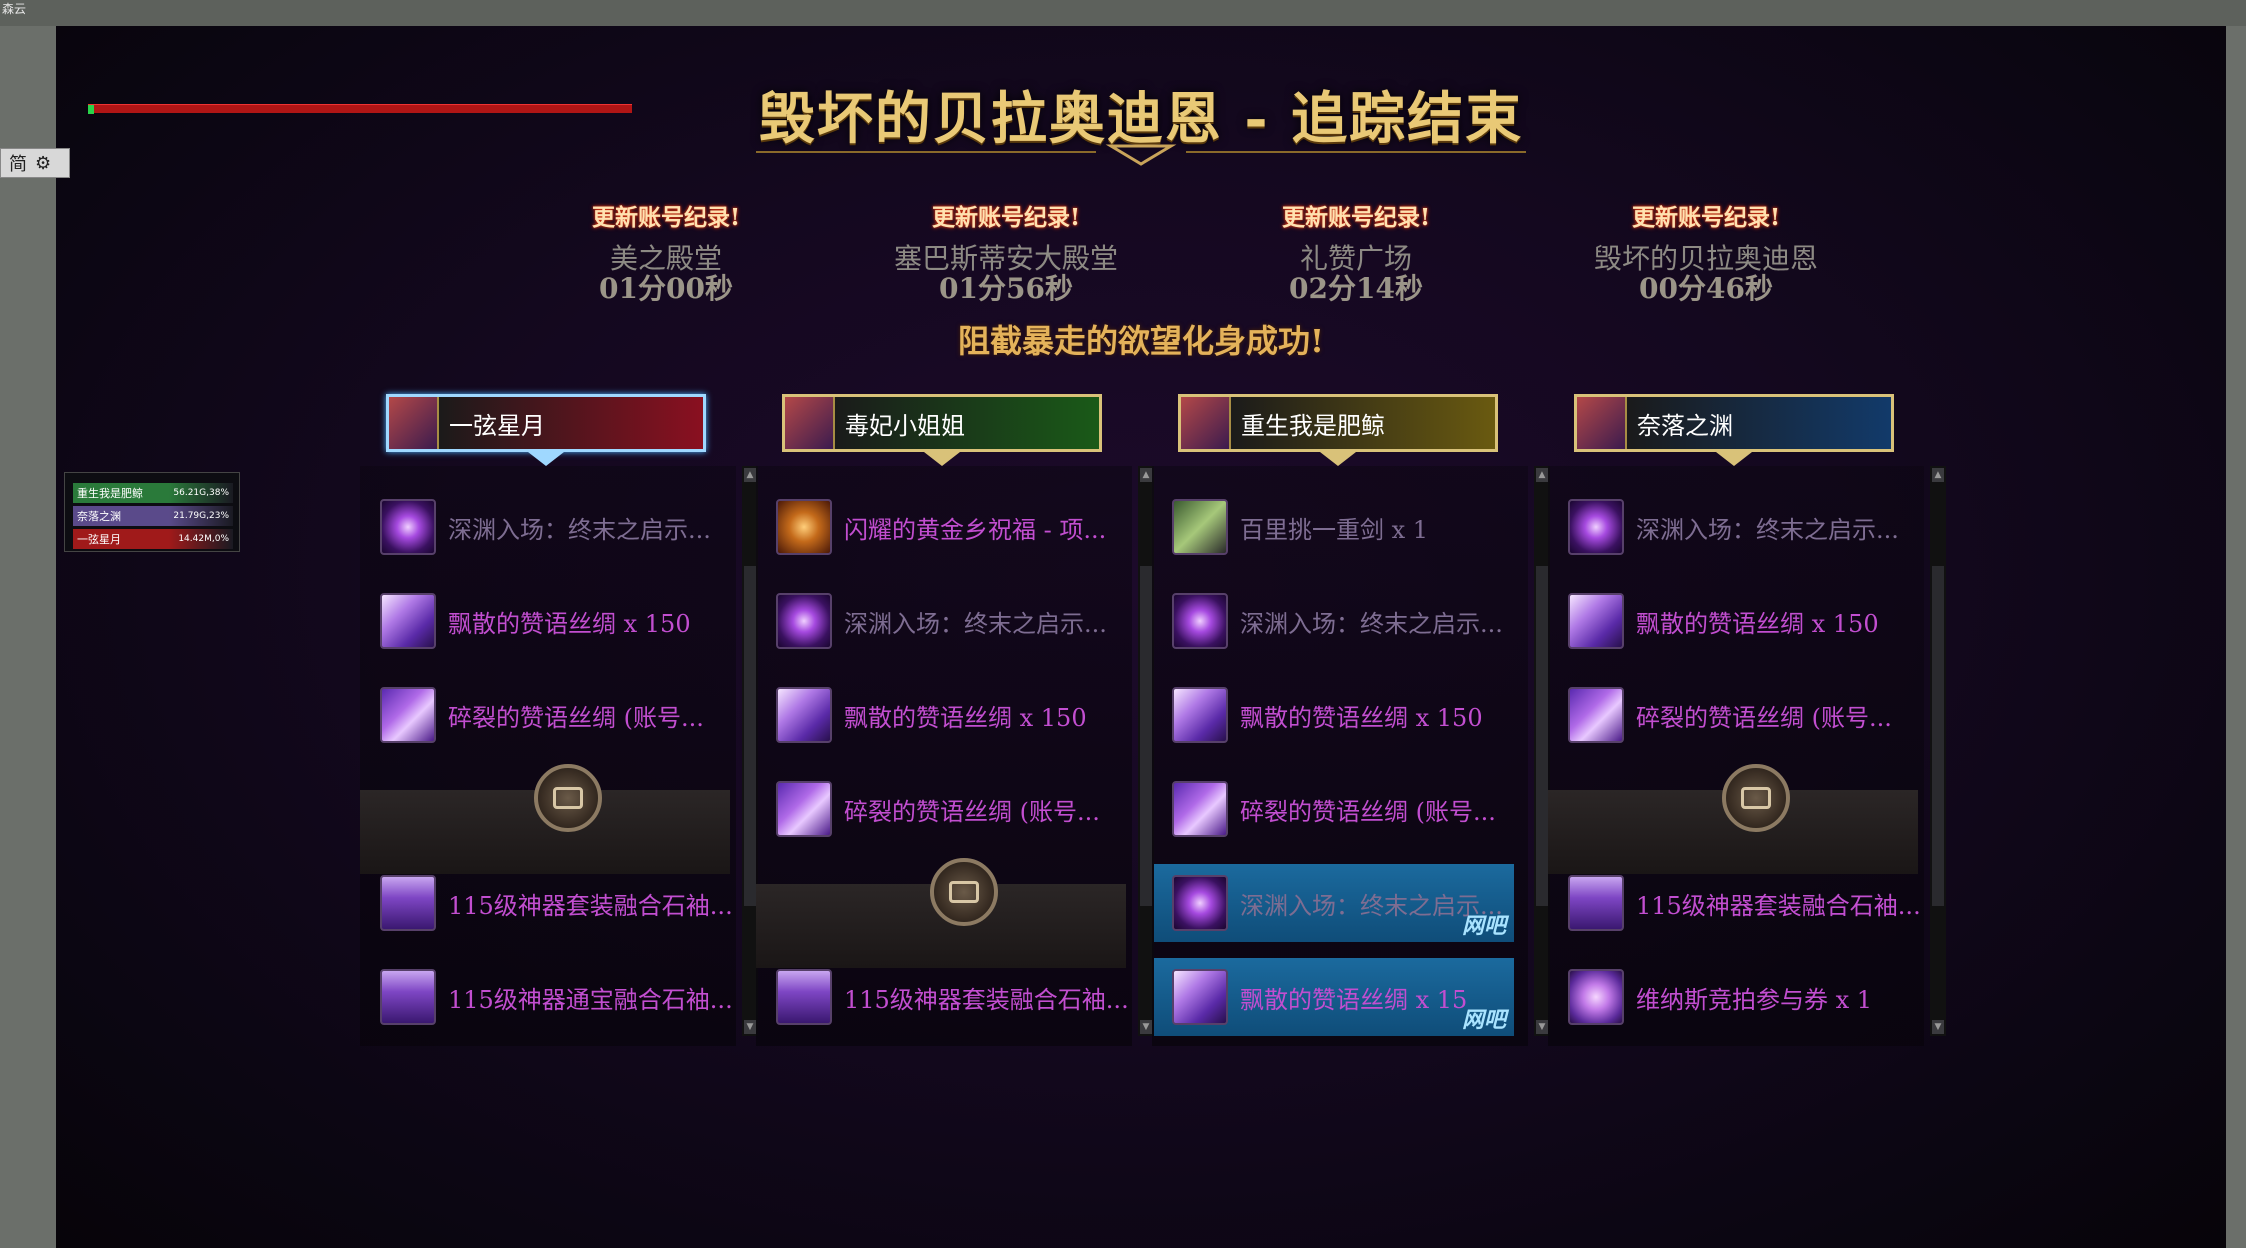 This screenshot has width=2246, height=1248. I want to click on gear-icon: ⚙, so click(43, 163).